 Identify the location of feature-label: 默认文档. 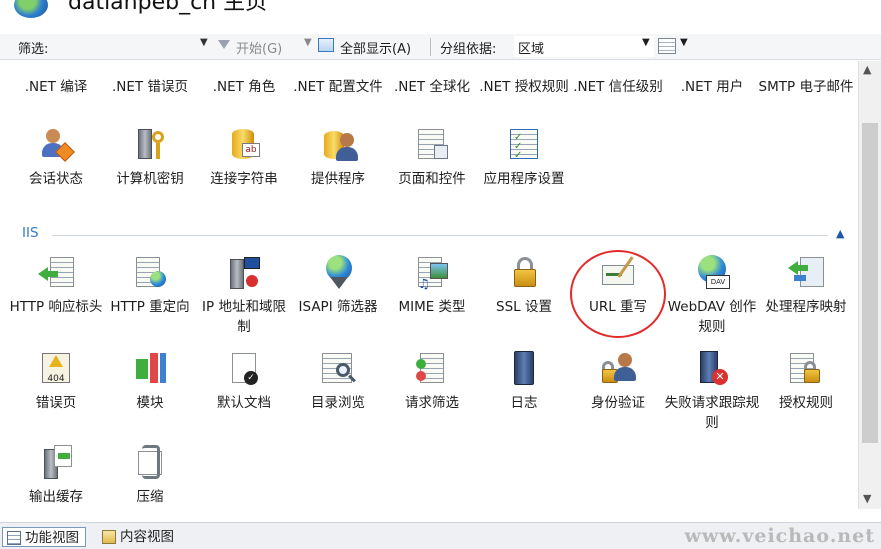
(244, 403).